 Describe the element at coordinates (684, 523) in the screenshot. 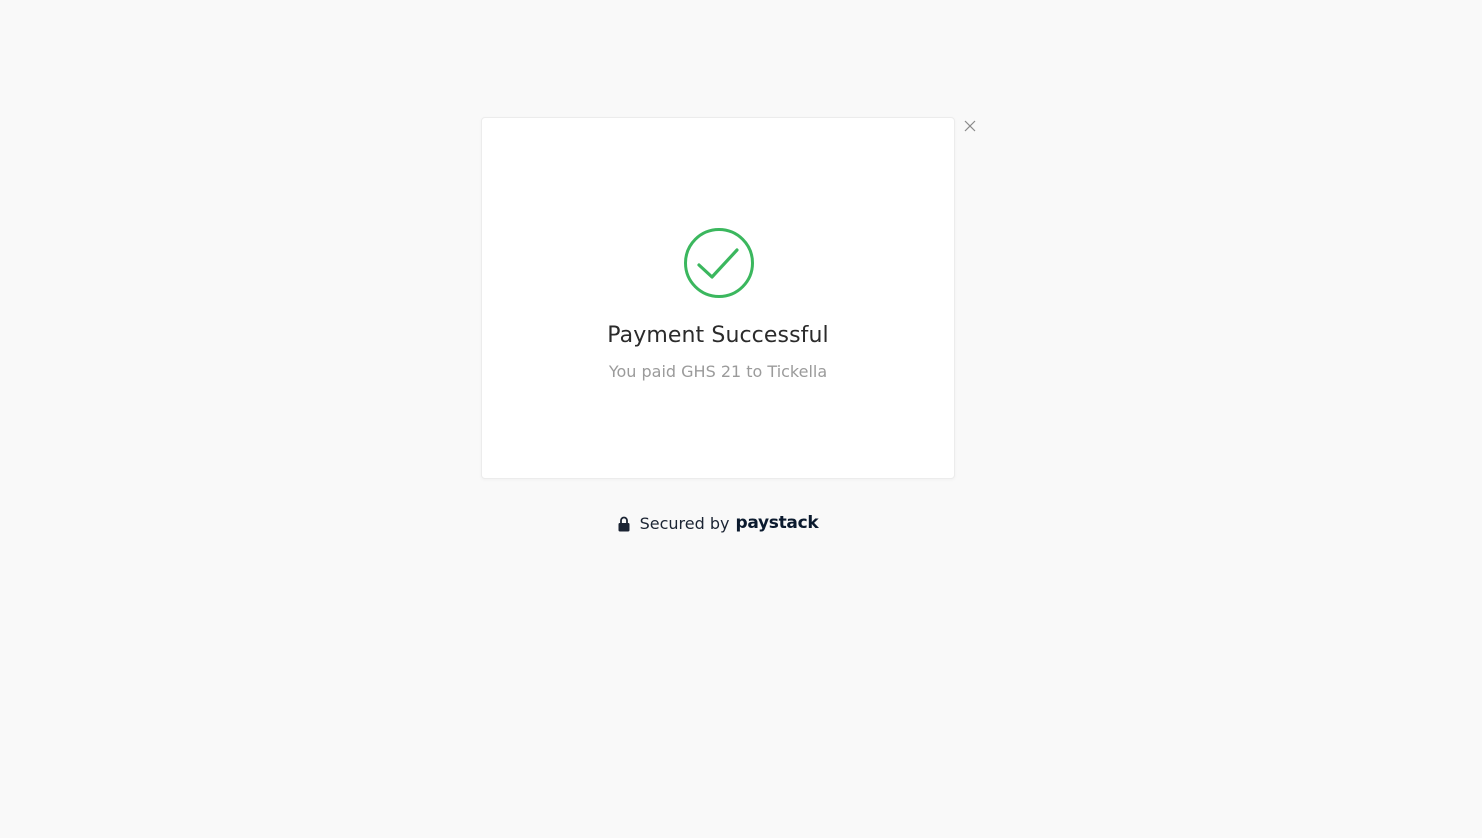

I see `secured-by-label: Secured by` at that location.